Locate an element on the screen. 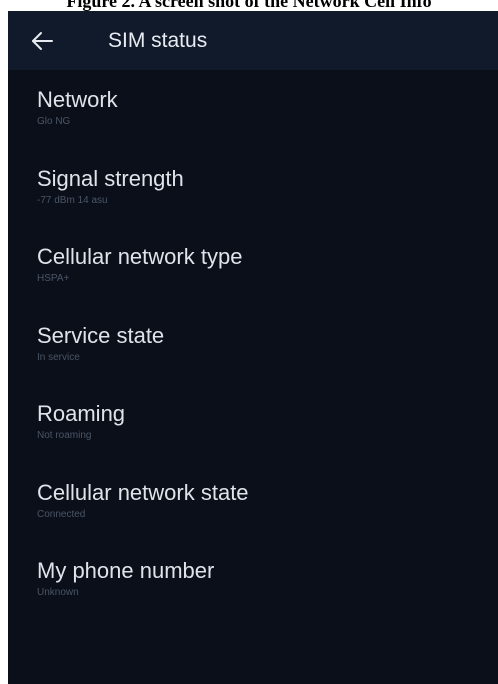 This screenshot has width=498, height=684. item-title: Roaming is located at coordinates (81, 413).